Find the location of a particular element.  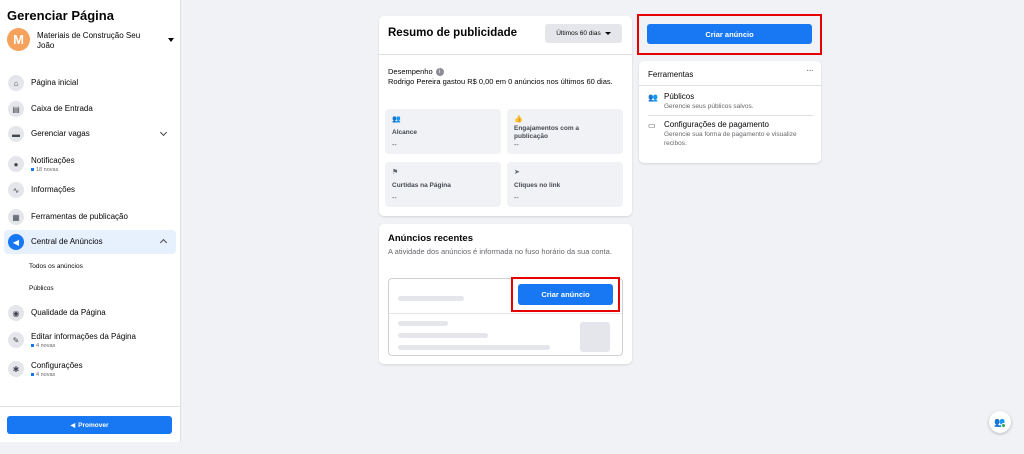

more-icon: ··· is located at coordinates (810, 70).